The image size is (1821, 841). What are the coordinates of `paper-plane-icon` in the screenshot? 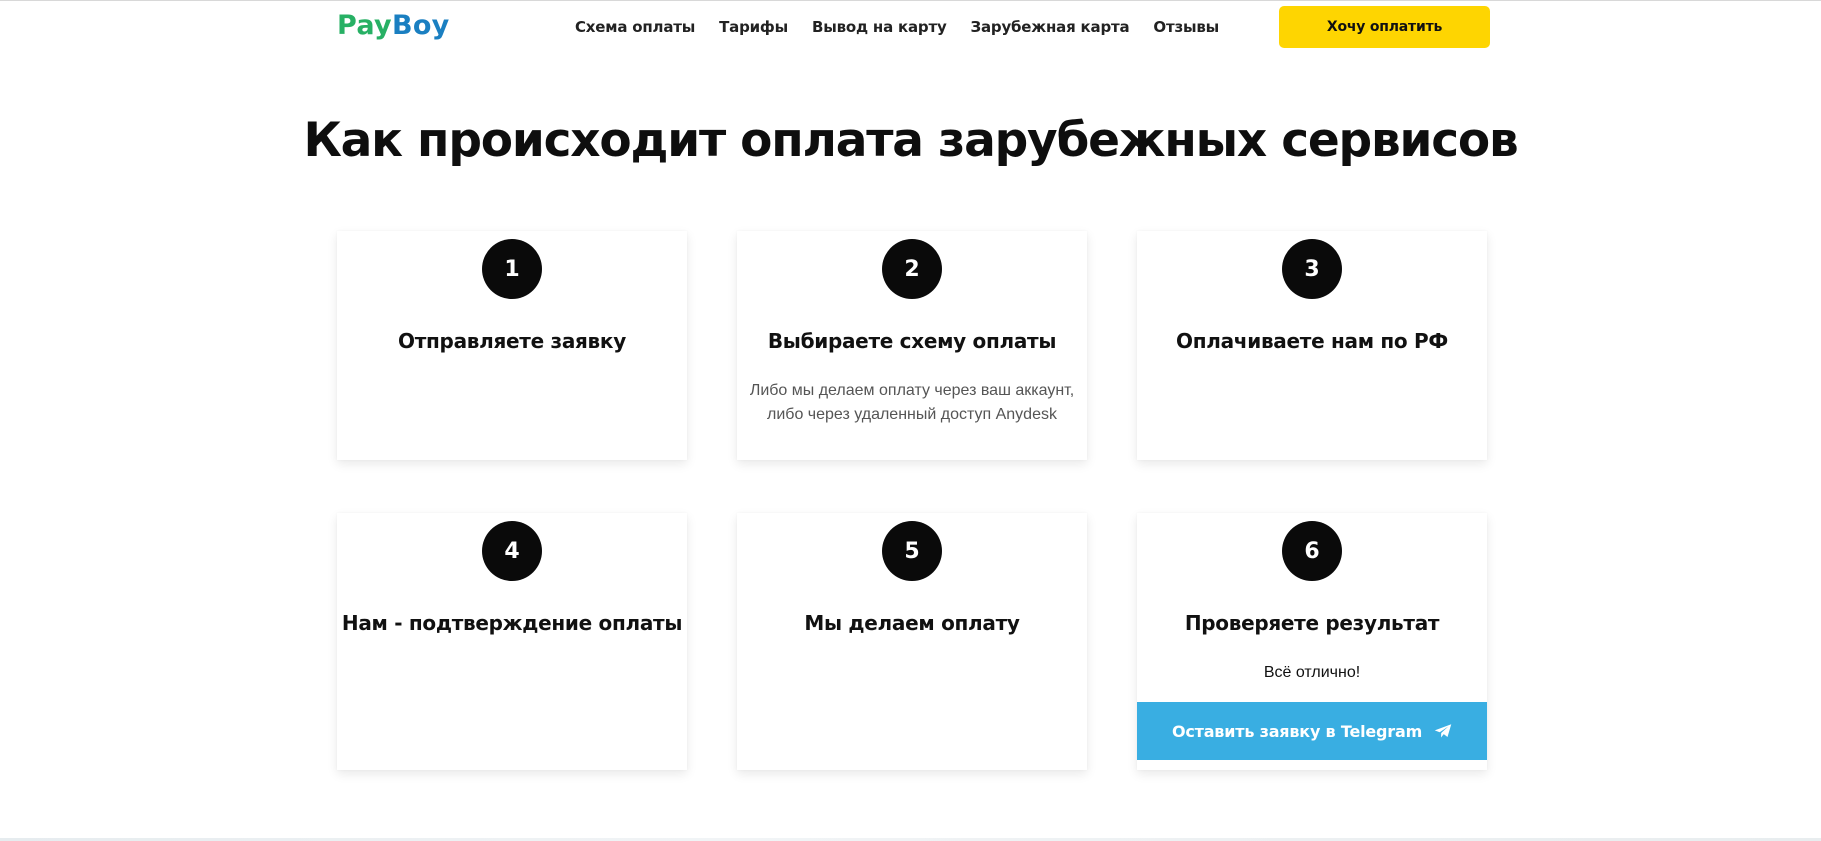 It's located at (1443, 731).